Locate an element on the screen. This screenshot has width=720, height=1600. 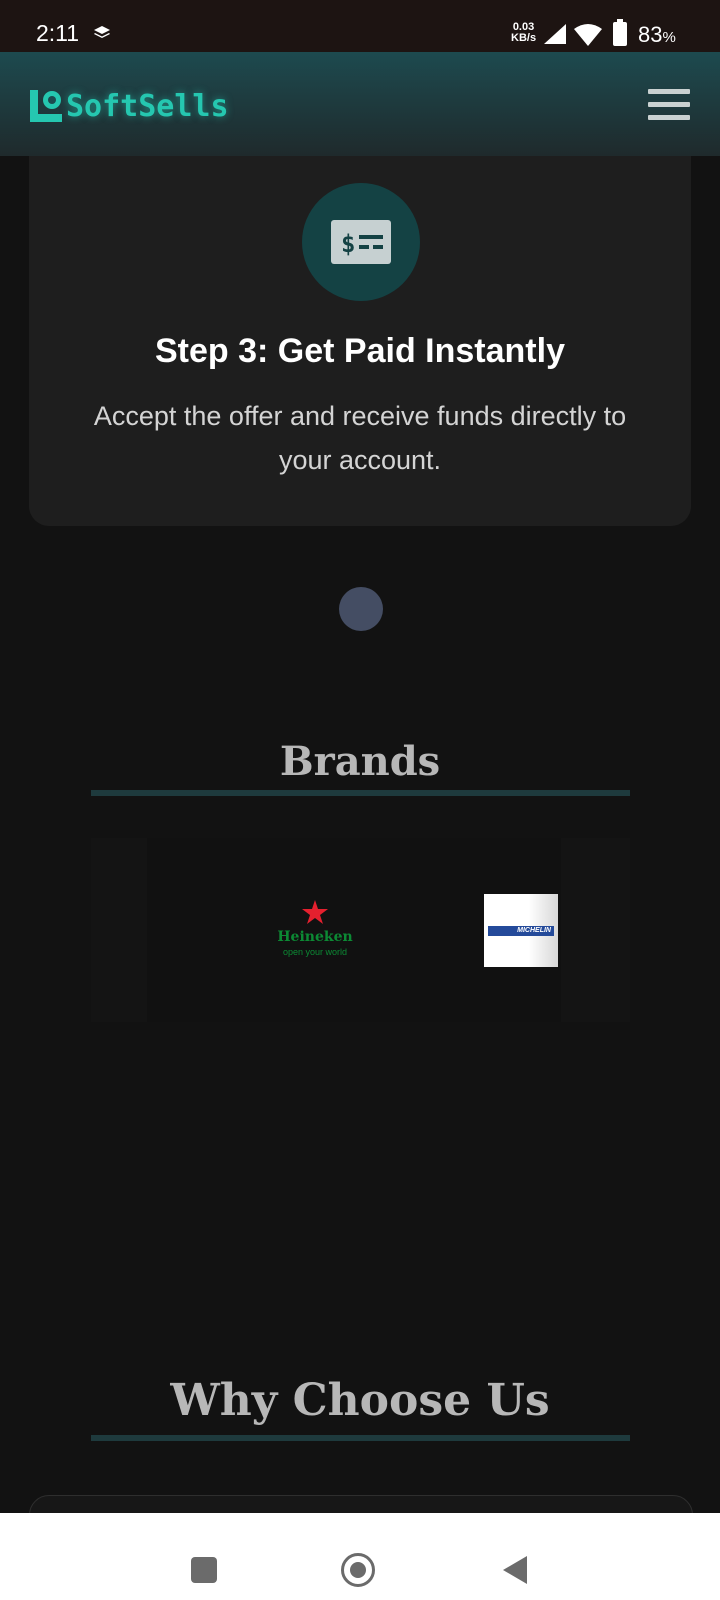
softsells-logo-icon is located at coordinates (46, 106).